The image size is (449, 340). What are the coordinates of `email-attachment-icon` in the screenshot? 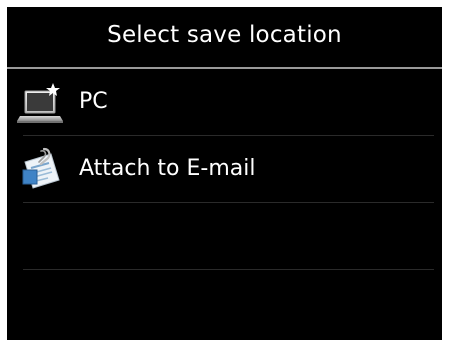 It's located at (41, 170).